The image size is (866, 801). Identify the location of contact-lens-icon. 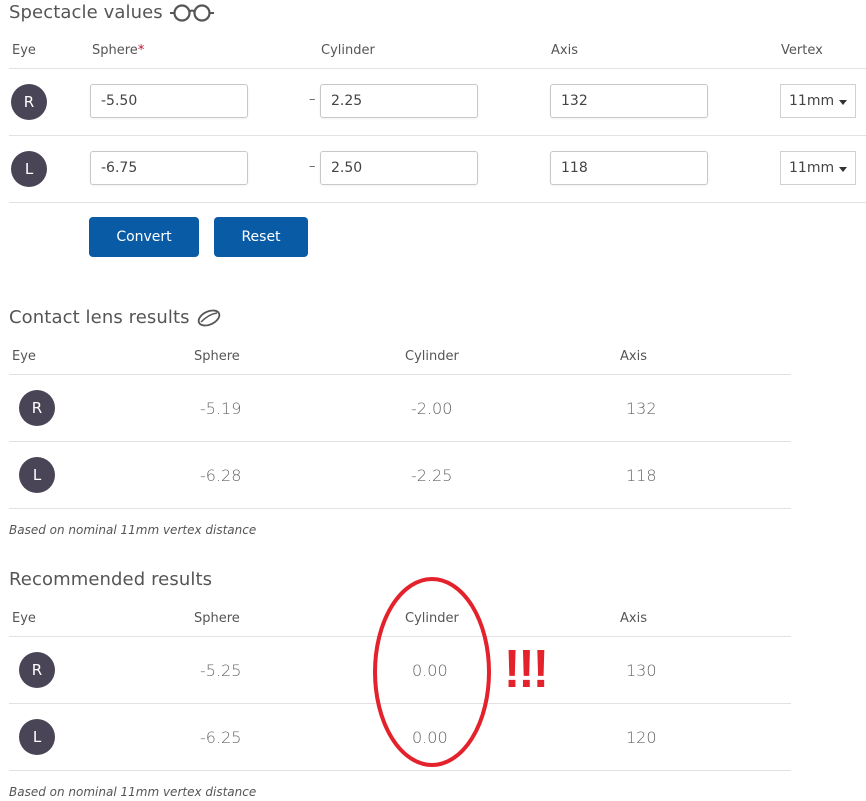
(209, 318).